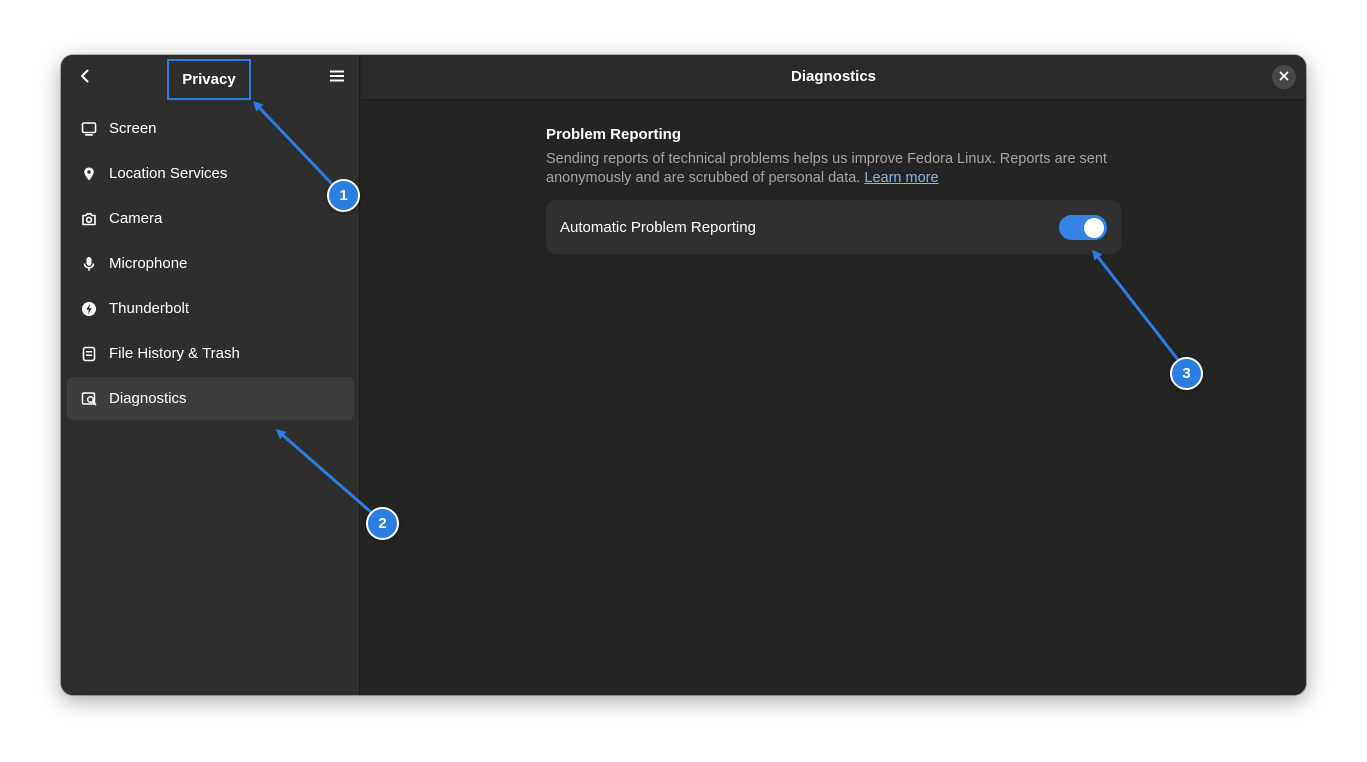  What do you see at coordinates (168, 173) in the screenshot?
I see `sidebar-item-label: Location Services` at bounding box center [168, 173].